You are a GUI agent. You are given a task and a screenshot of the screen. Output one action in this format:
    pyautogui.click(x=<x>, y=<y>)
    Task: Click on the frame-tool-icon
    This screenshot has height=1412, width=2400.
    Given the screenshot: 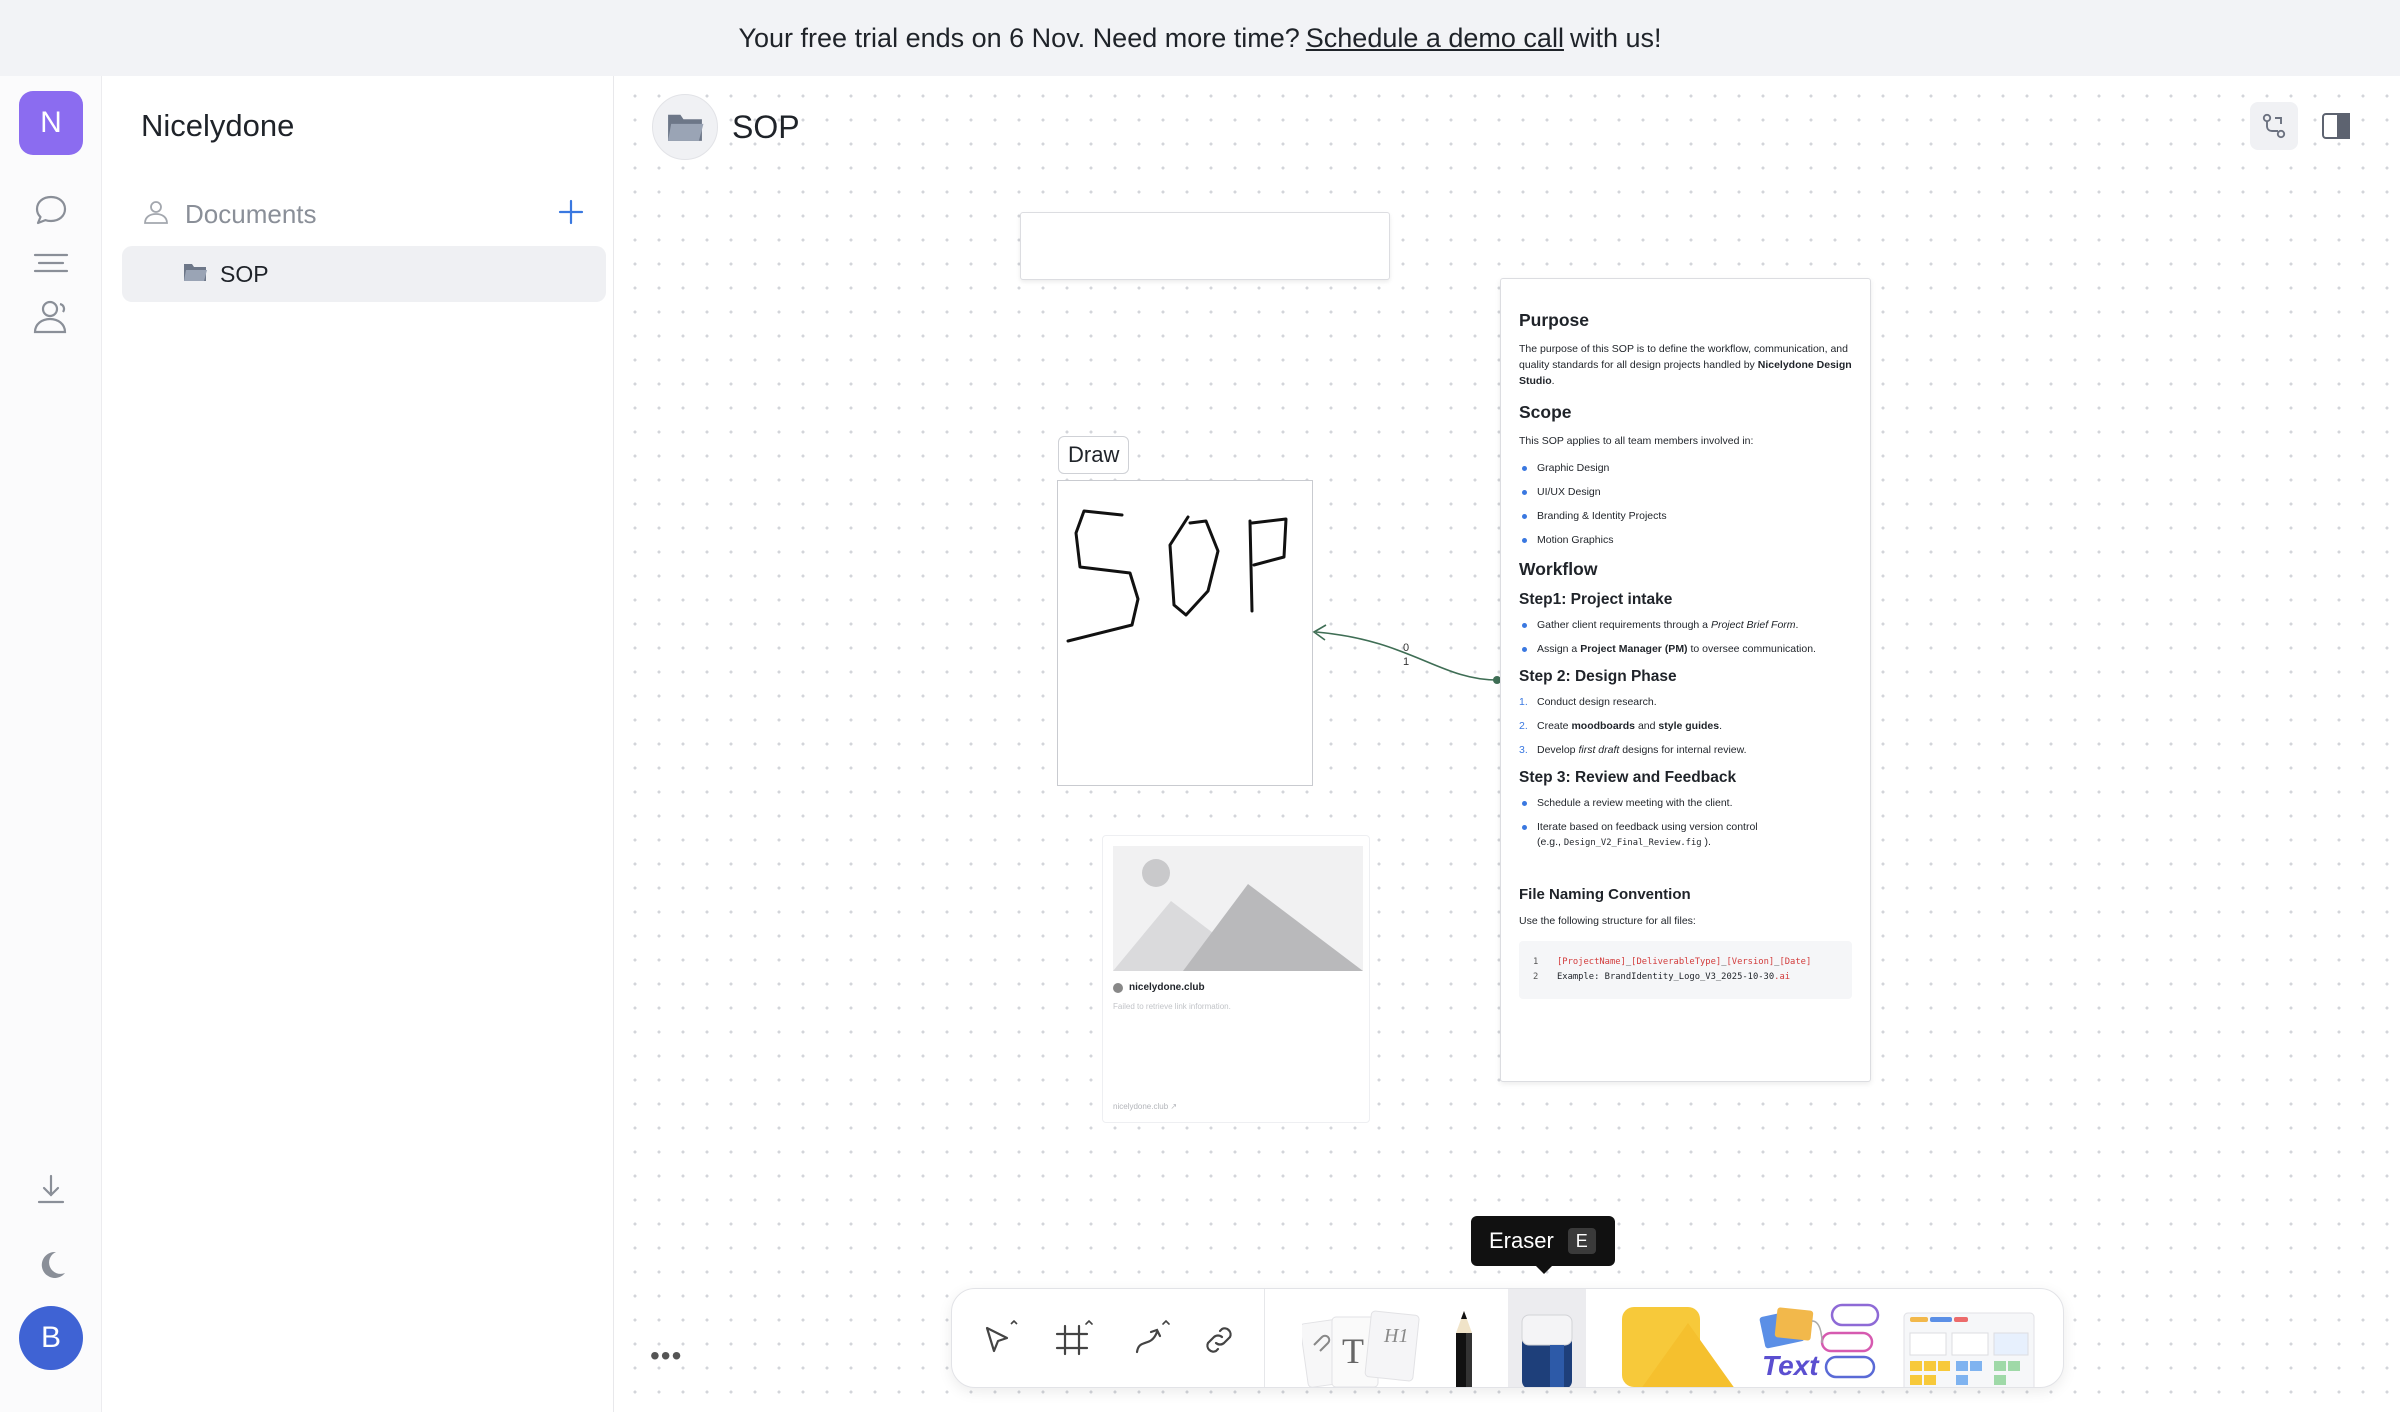 What is the action you would take?
    pyautogui.click(x=1073, y=1340)
    